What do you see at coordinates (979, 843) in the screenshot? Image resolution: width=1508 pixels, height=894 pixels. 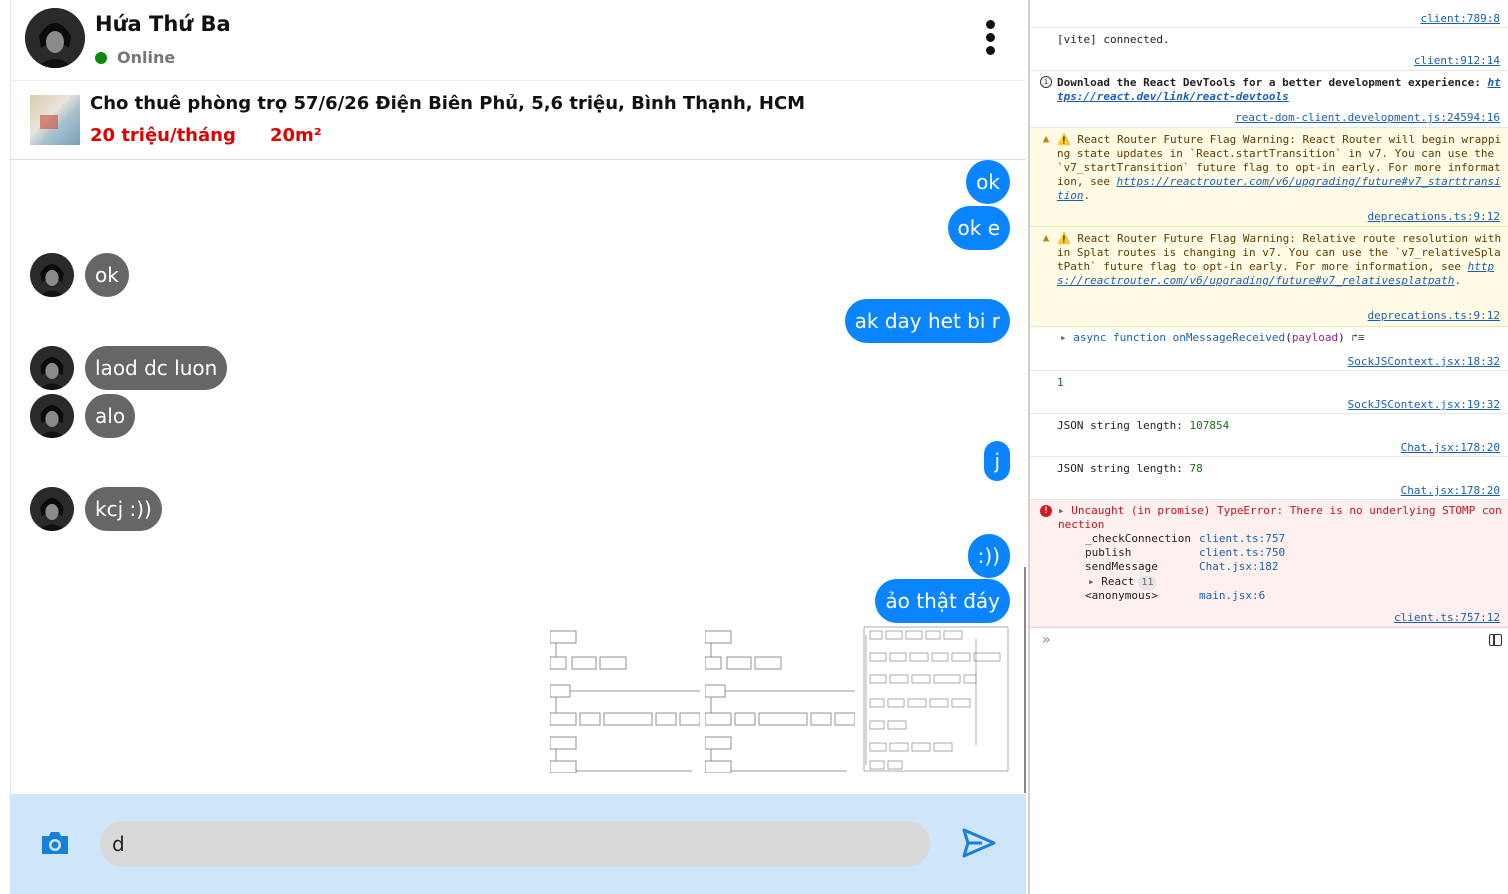 I see `send-icon` at bounding box center [979, 843].